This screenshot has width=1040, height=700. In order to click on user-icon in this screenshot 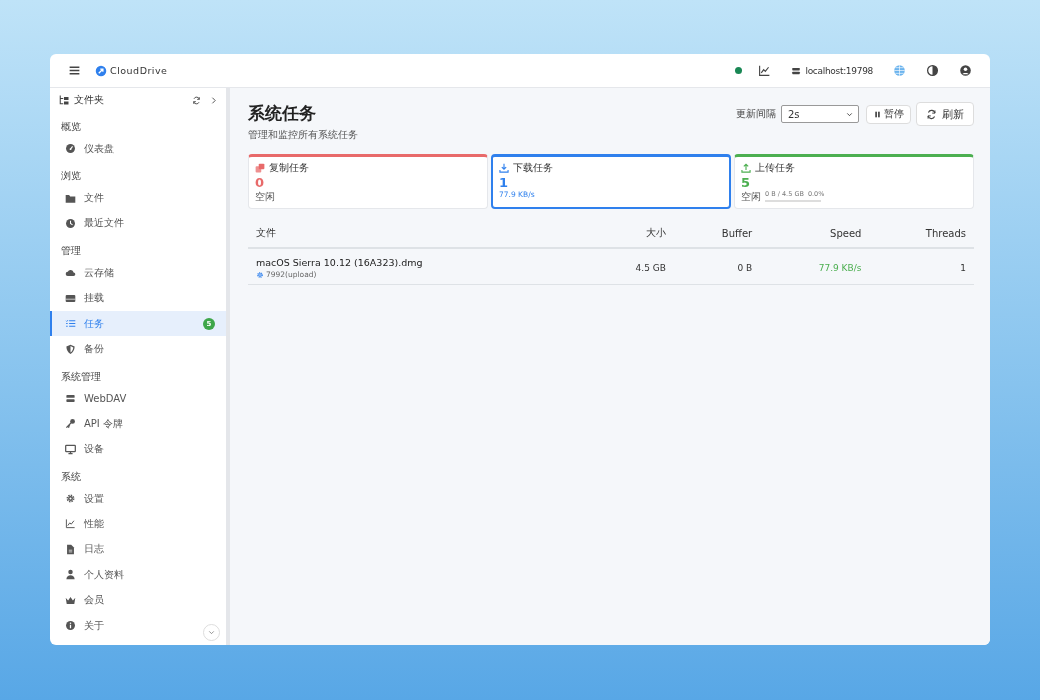, I will do `click(965, 70)`.